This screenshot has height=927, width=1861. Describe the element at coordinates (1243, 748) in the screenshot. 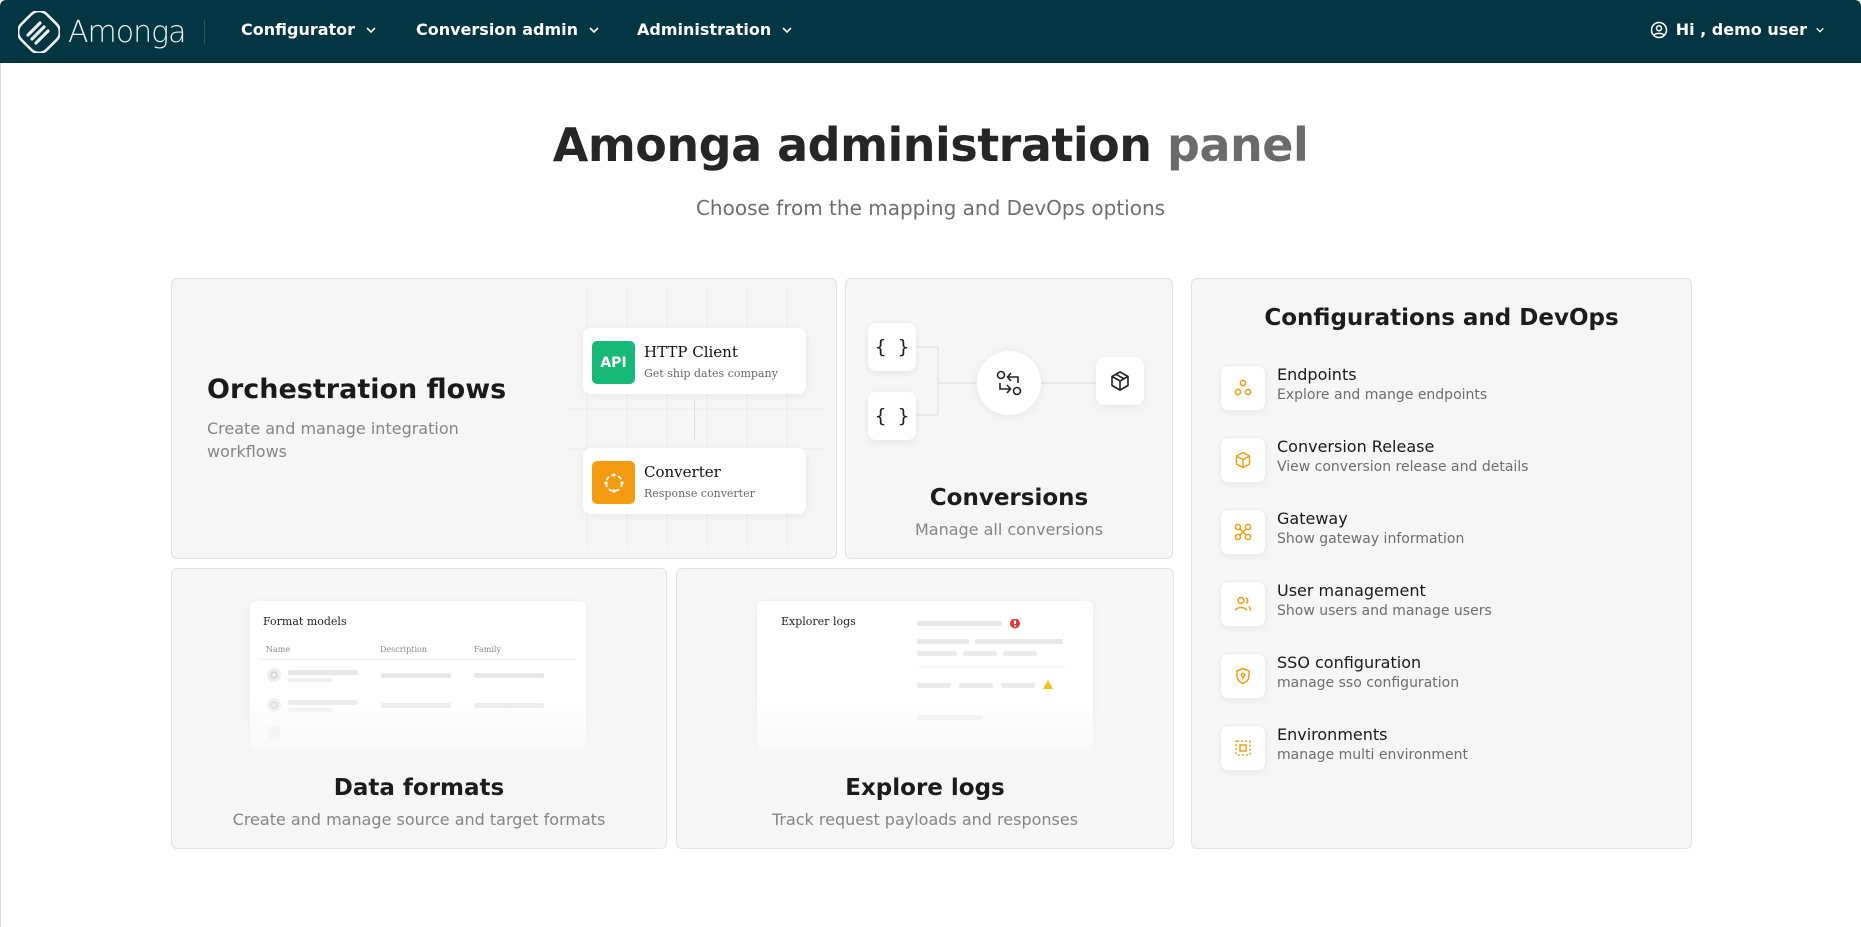

I see `environment-icon` at that location.